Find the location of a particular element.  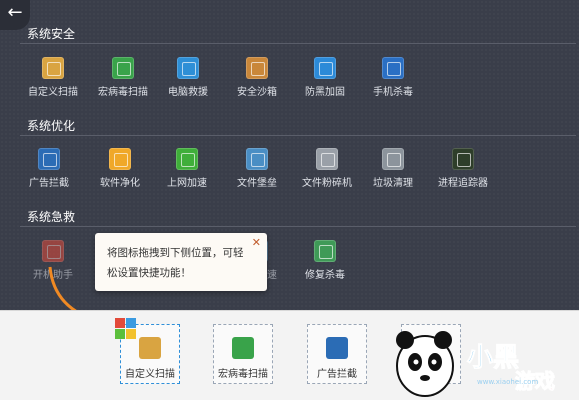

junk-clean-icon is located at coordinates (393, 159).